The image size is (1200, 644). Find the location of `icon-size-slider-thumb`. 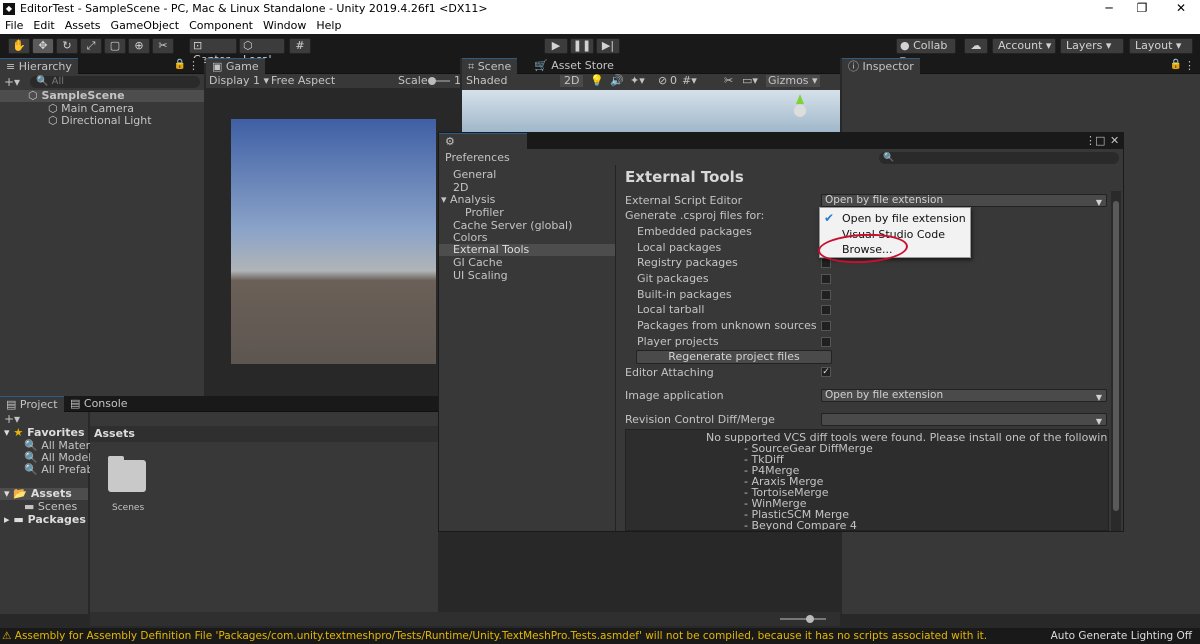

icon-size-slider-thumb is located at coordinates (810, 619).